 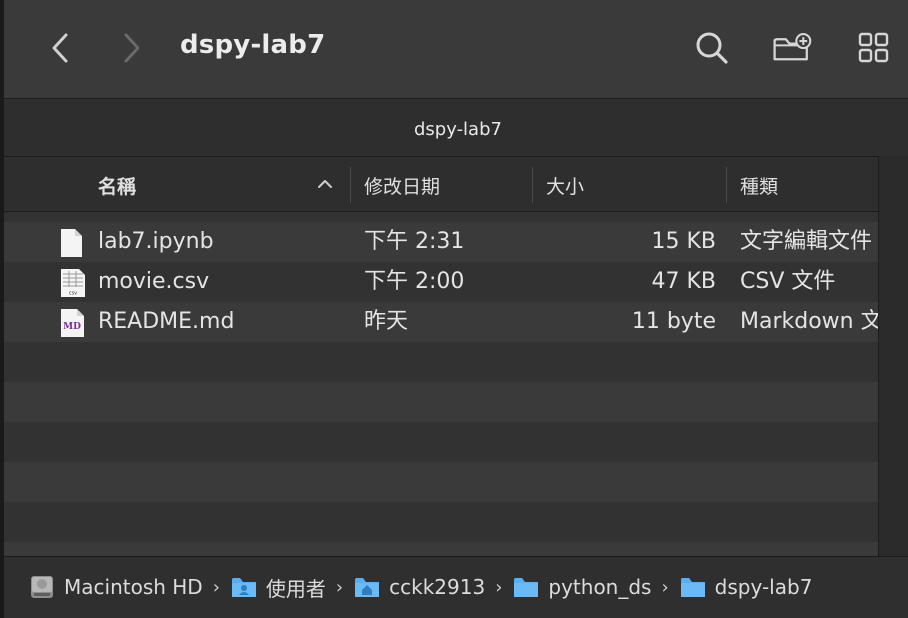 I want to click on chevron-left-icon, so click(x=60, y=48).